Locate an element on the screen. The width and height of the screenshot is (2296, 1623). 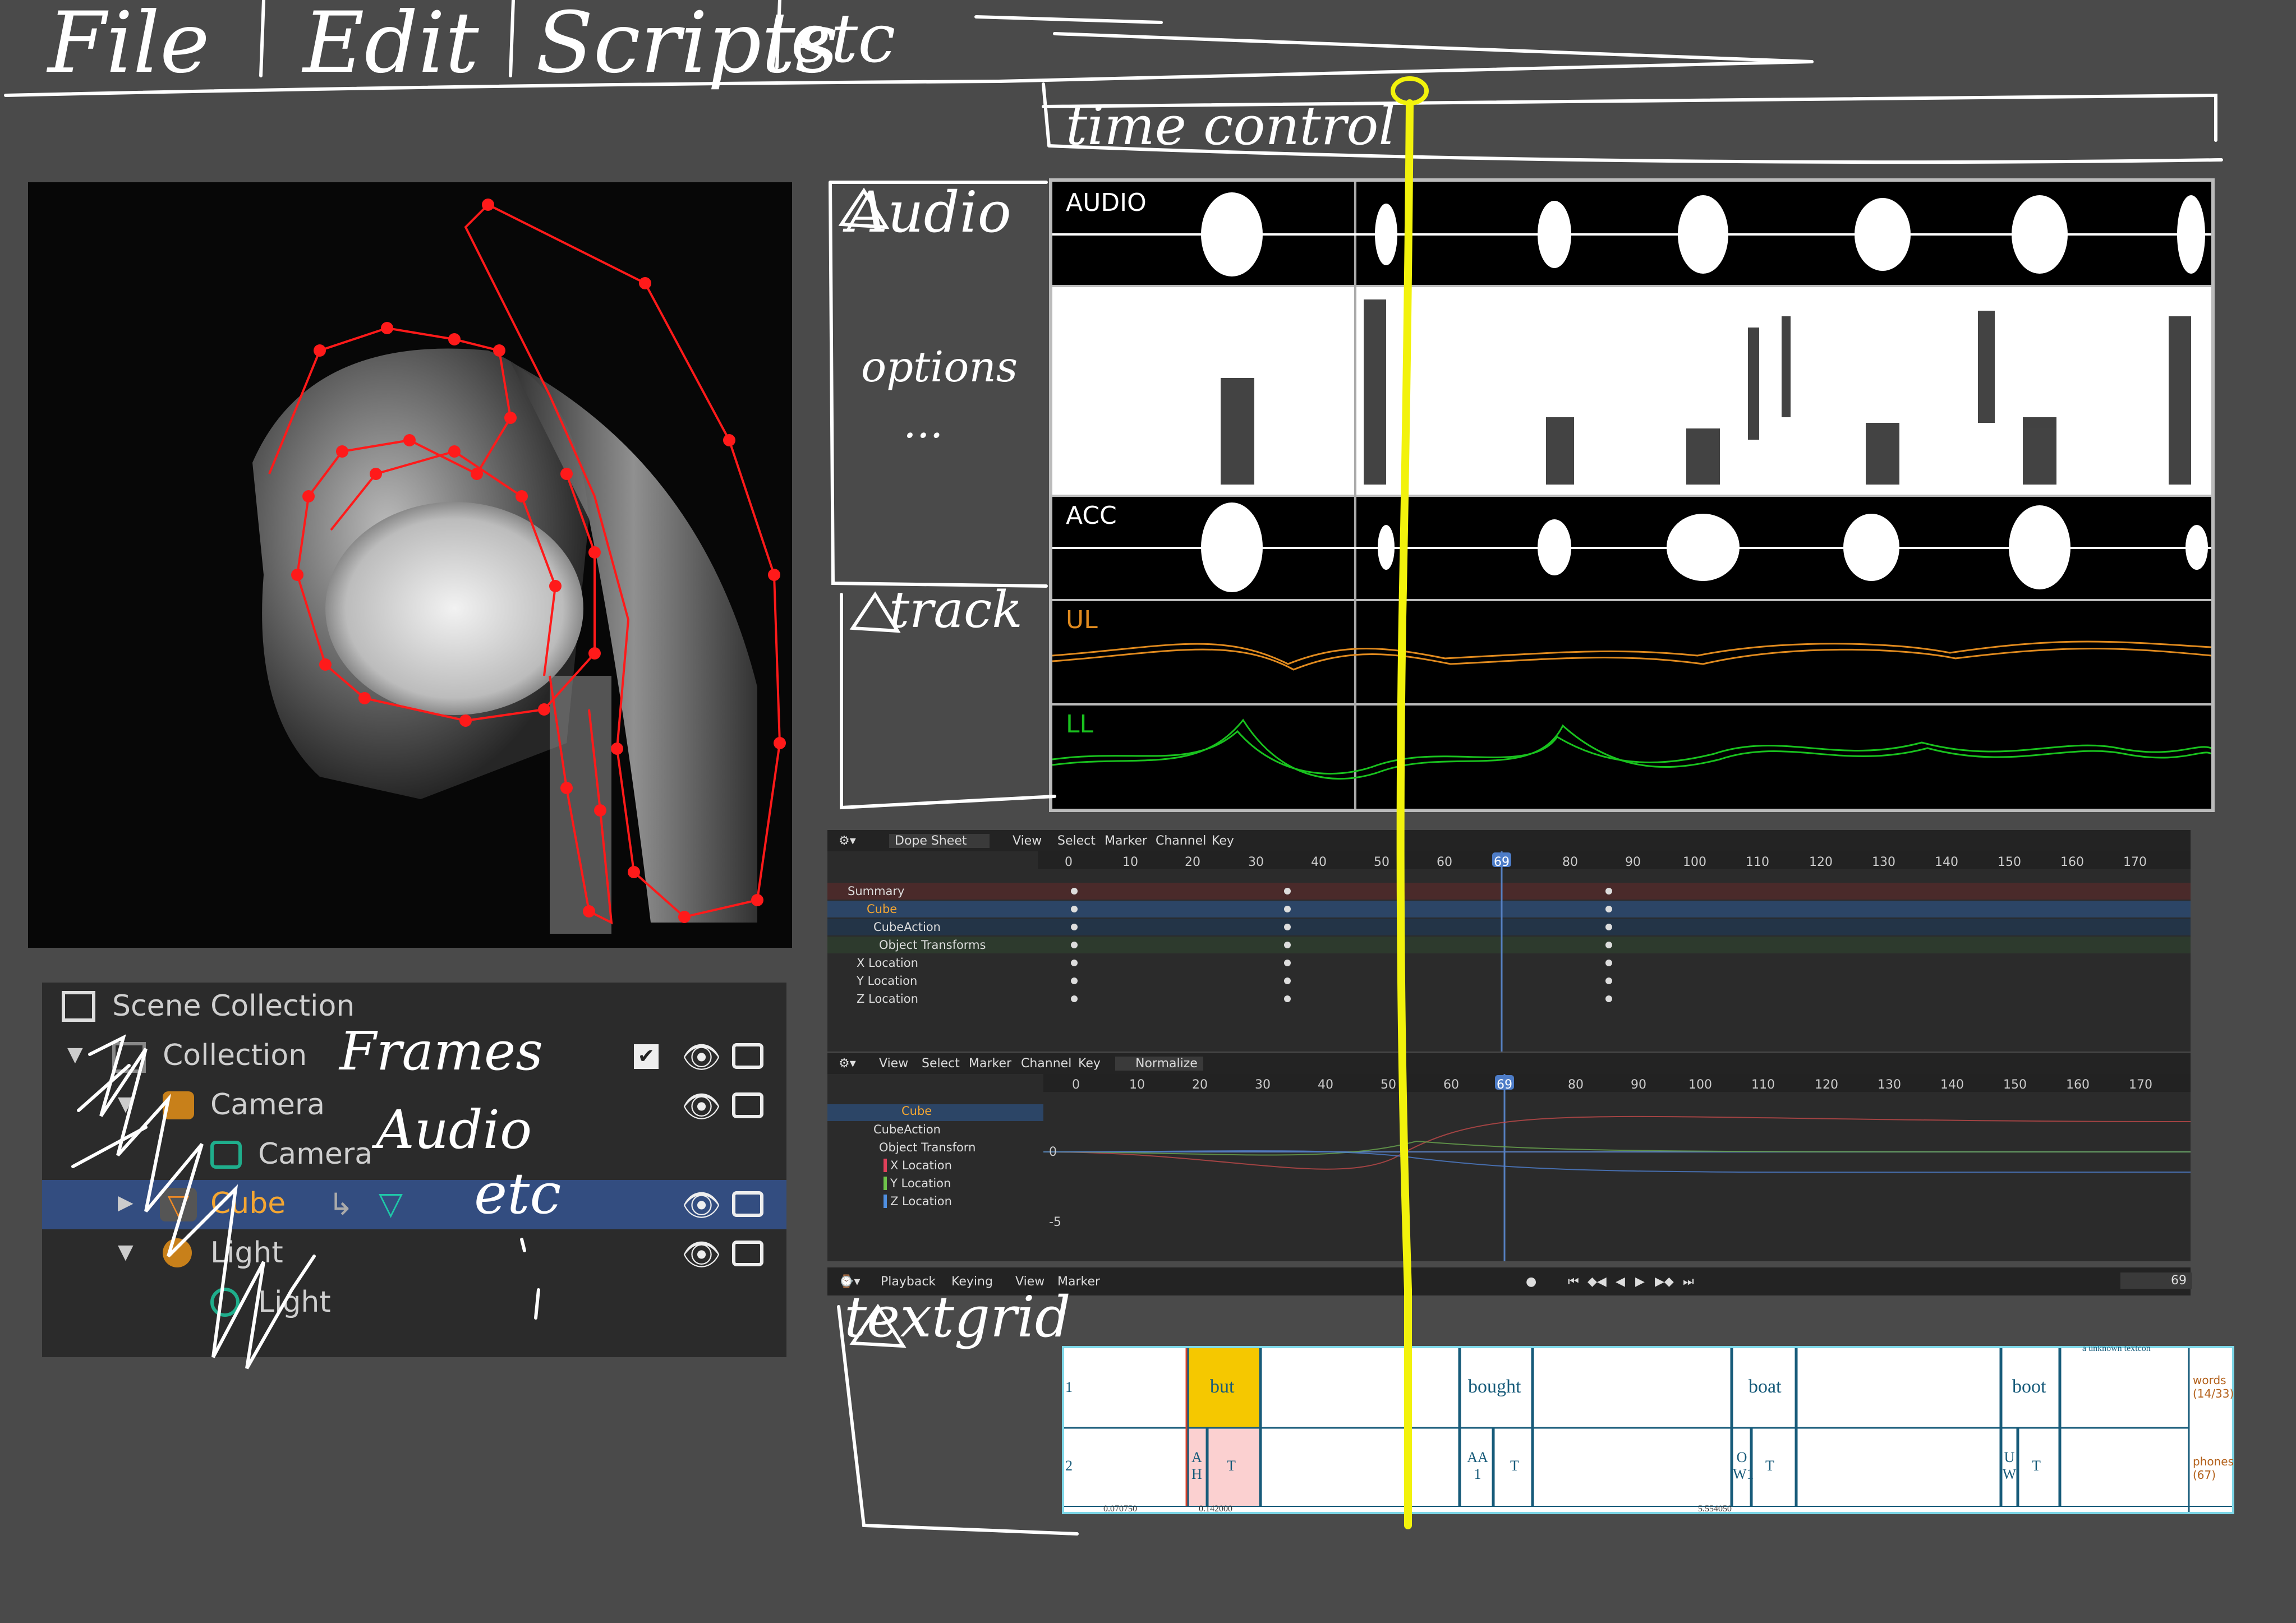
channel-object-transforms: Object Transforn is located at coordinates (927, 1147).